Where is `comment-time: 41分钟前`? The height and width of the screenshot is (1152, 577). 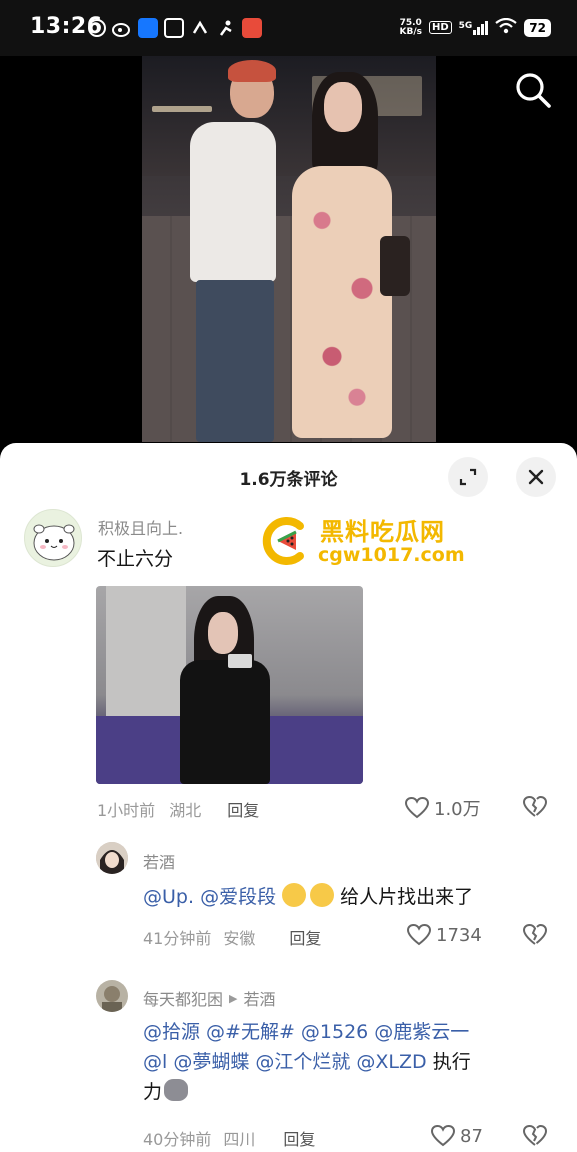
comment-time: 41分钟前 is located at coordinates (177, 938).